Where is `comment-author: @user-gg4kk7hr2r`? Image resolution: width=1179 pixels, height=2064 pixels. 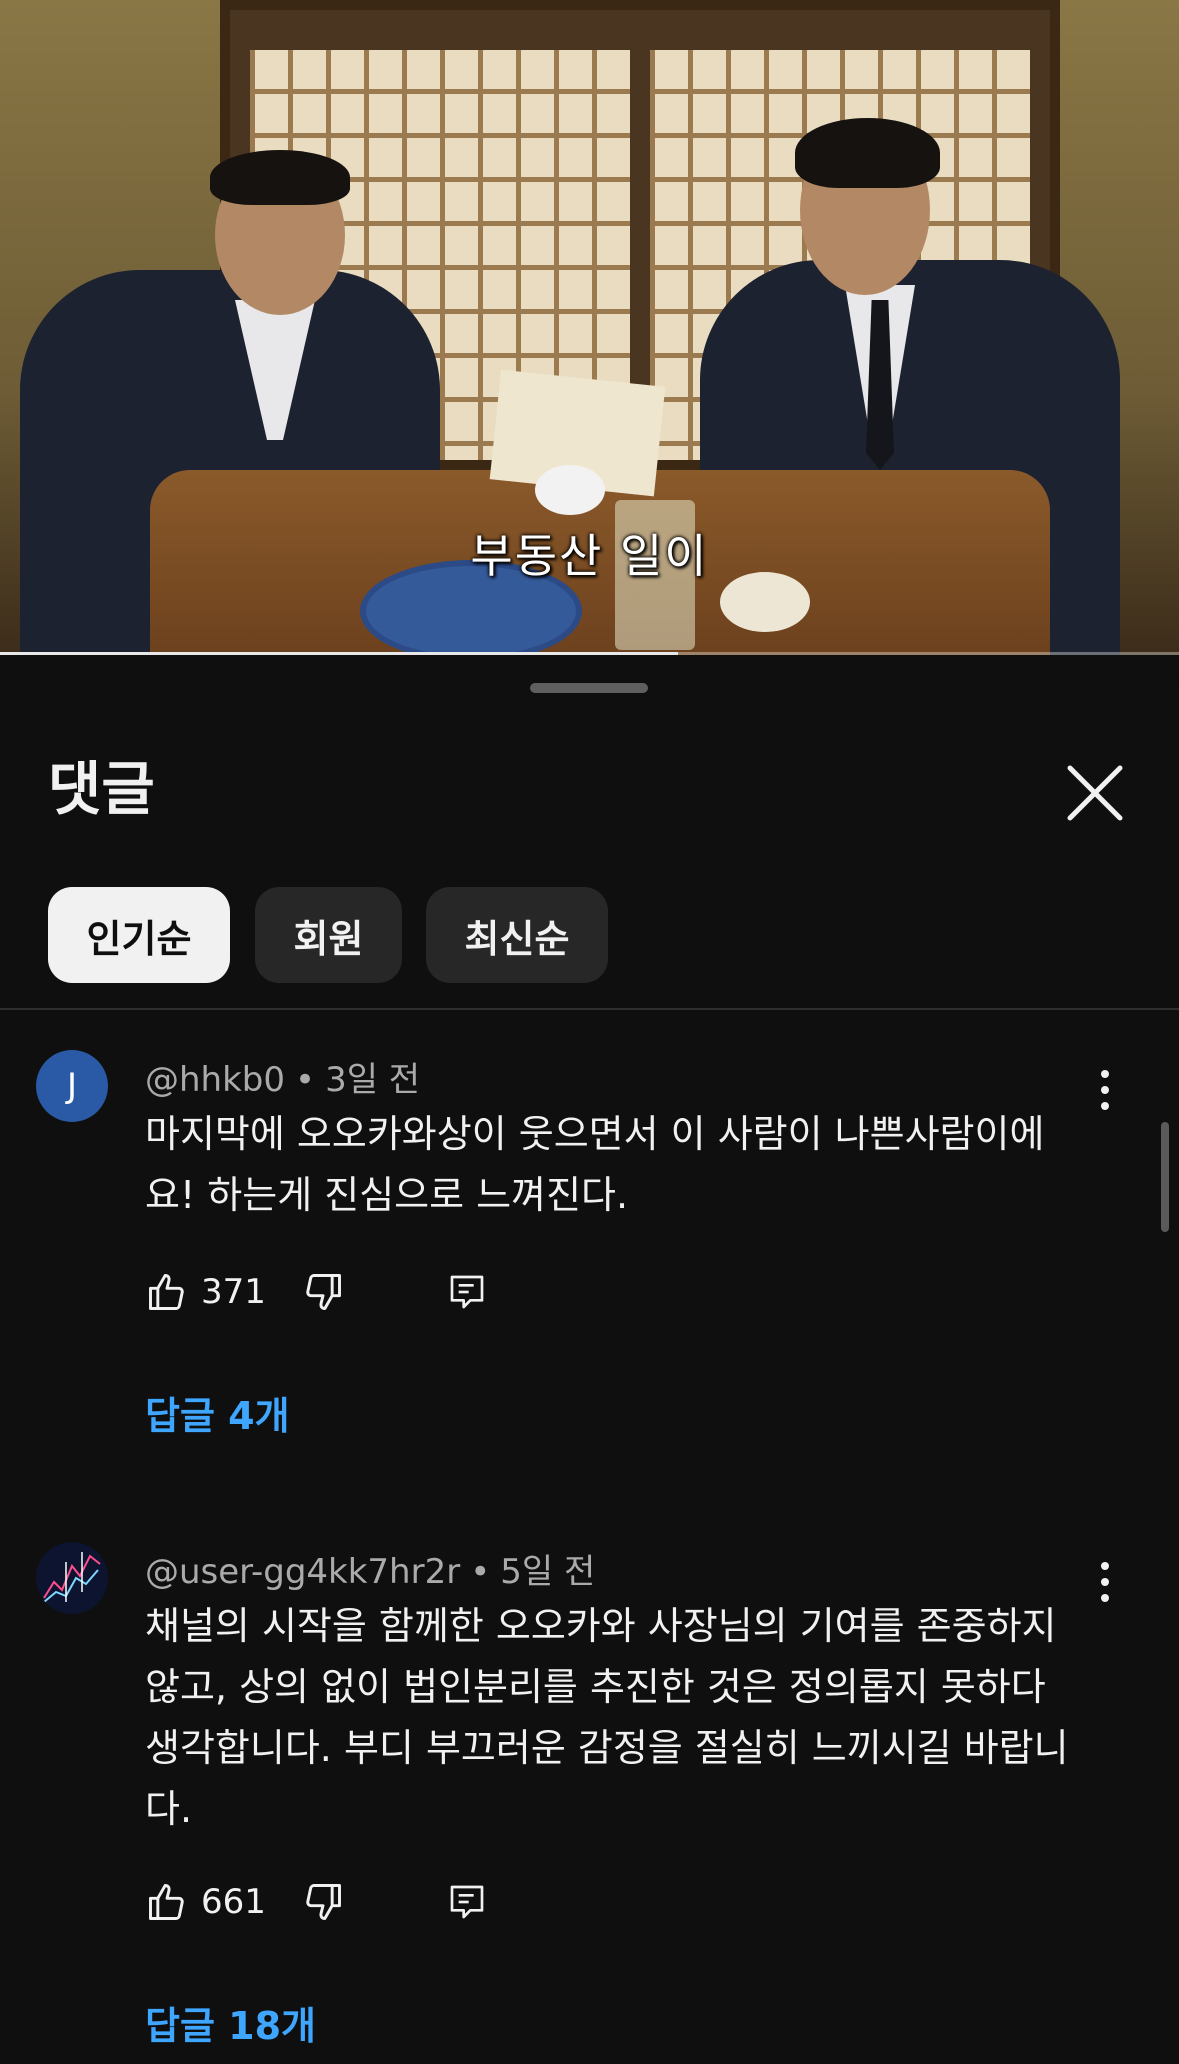
comment-author: @user-gg4kk7hr2r is located at coordinates (302, 1572).